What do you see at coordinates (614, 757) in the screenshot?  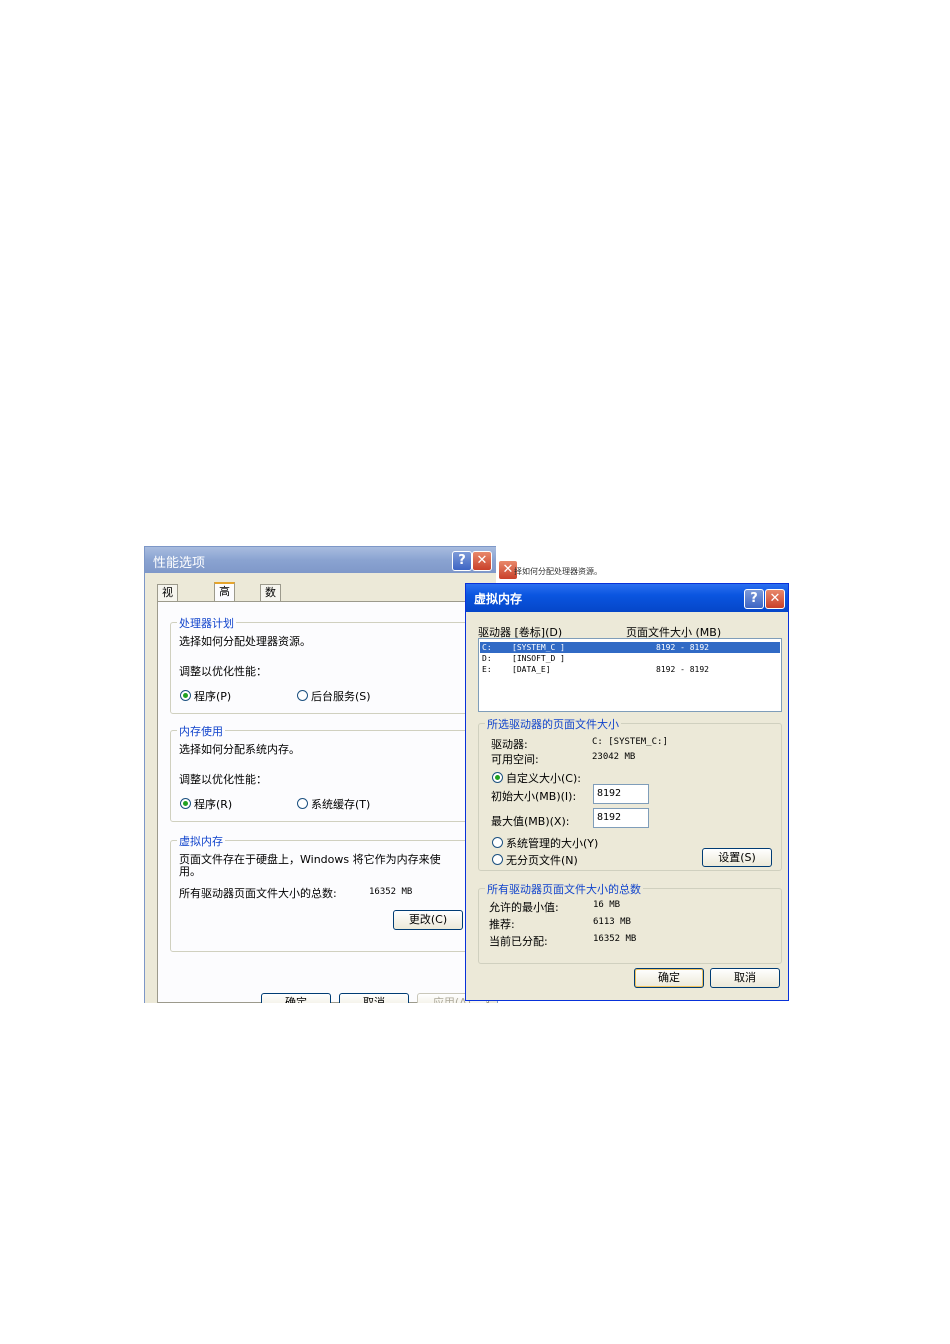 I see `space-value: 23042 MB` at bounding box center [614, 757].